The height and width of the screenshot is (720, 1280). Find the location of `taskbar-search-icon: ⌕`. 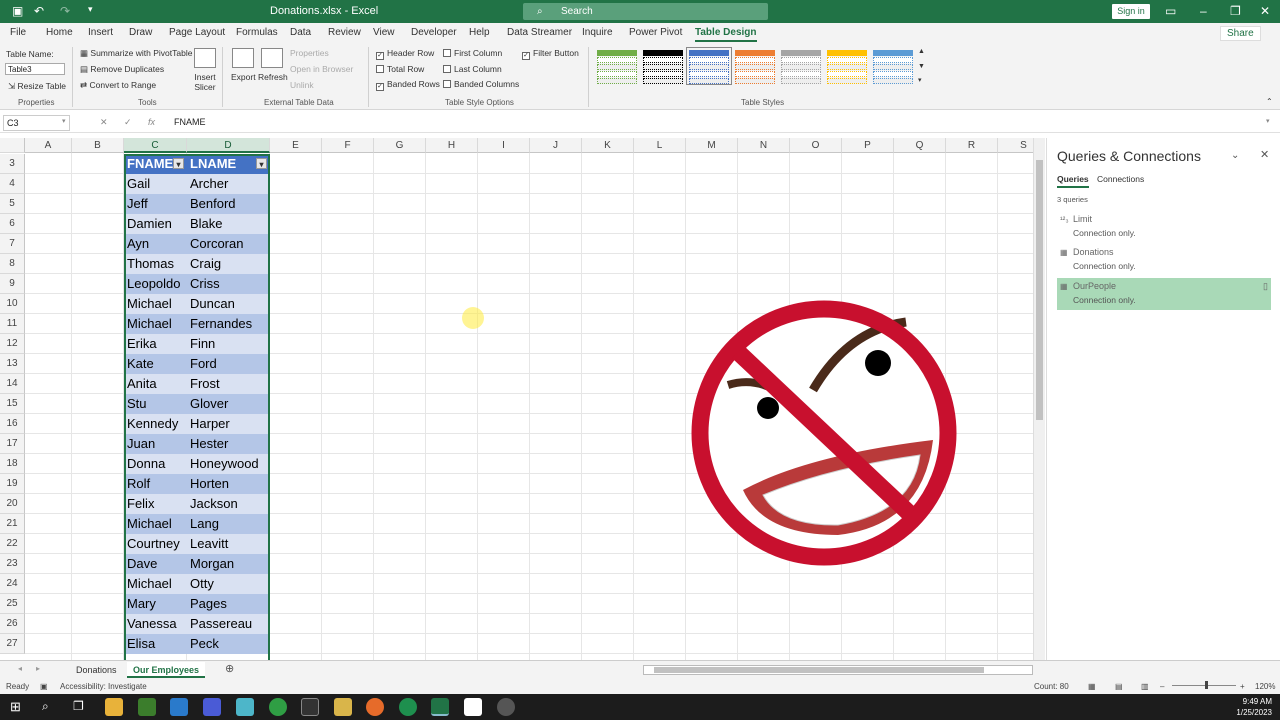

taskbar-search-icon: ⌕ is located at coordinates (45, 706).